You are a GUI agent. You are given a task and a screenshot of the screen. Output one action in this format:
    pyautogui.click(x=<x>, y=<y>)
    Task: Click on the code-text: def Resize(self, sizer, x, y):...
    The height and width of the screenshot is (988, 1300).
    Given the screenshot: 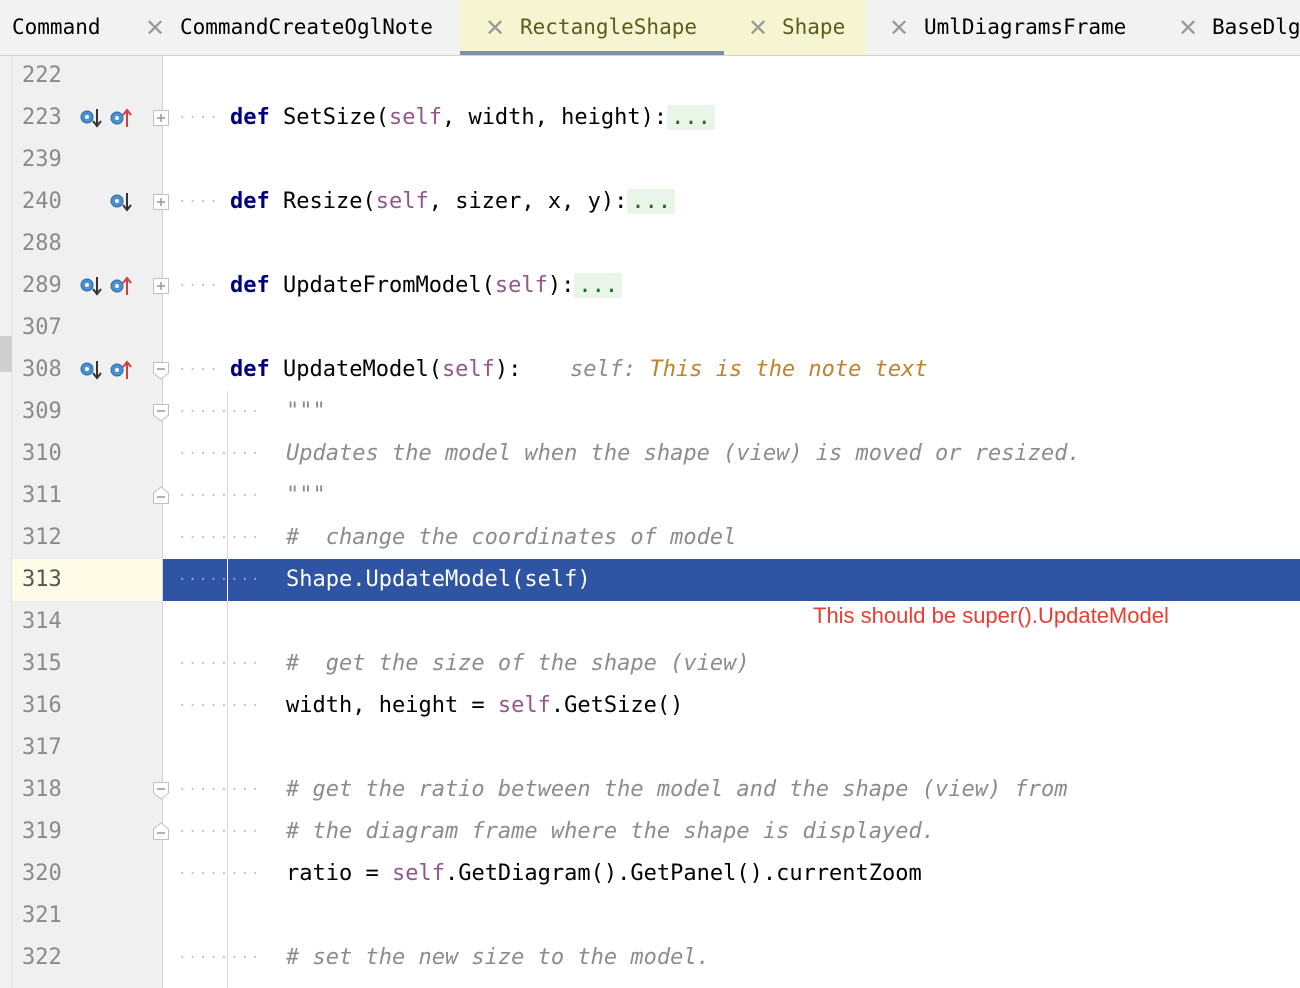 What is the action you would take?
    pyautogui.click(x=453, y=202)
    